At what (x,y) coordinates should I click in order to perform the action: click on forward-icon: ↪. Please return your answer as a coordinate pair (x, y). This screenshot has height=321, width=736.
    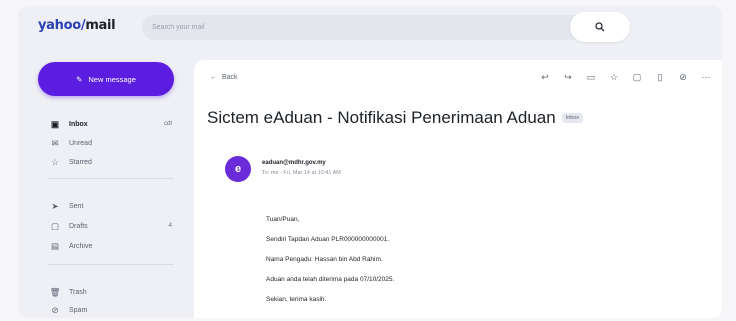
    Looking at the image, I should click on (568, 77).